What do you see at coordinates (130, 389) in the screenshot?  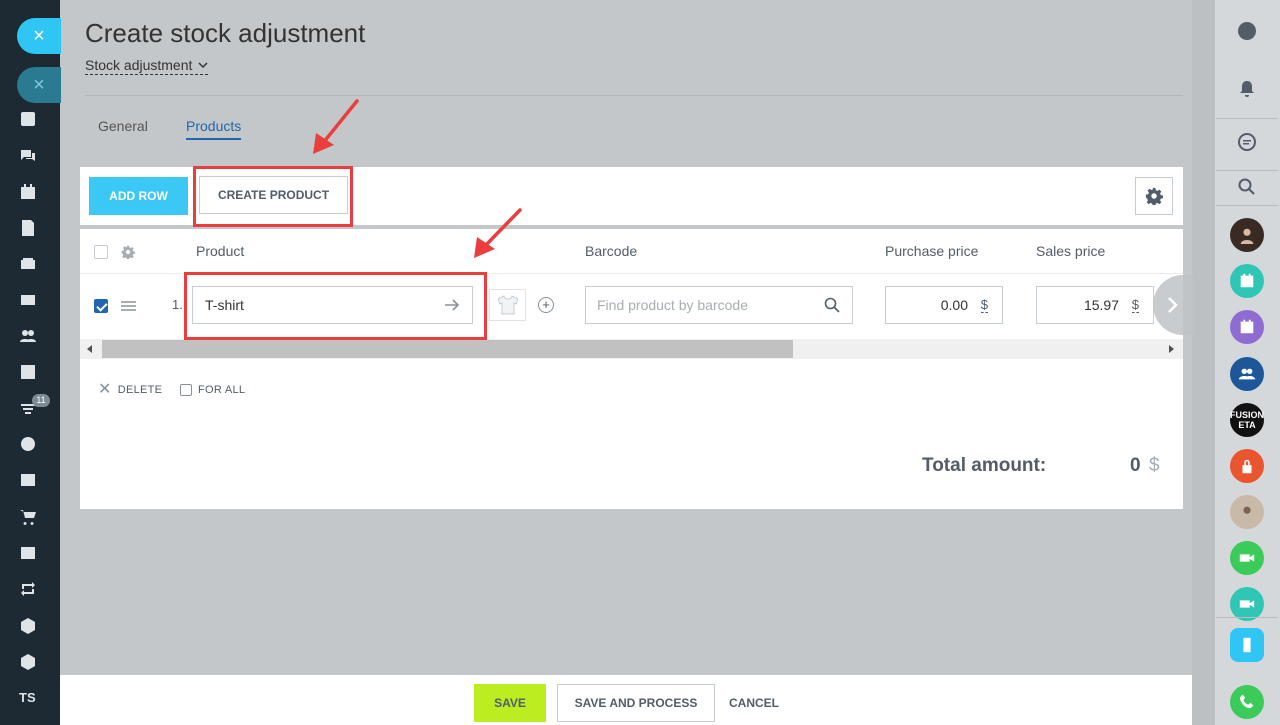 I see `delete-action: ✕ DELETE` at bounding box center [130, 389].